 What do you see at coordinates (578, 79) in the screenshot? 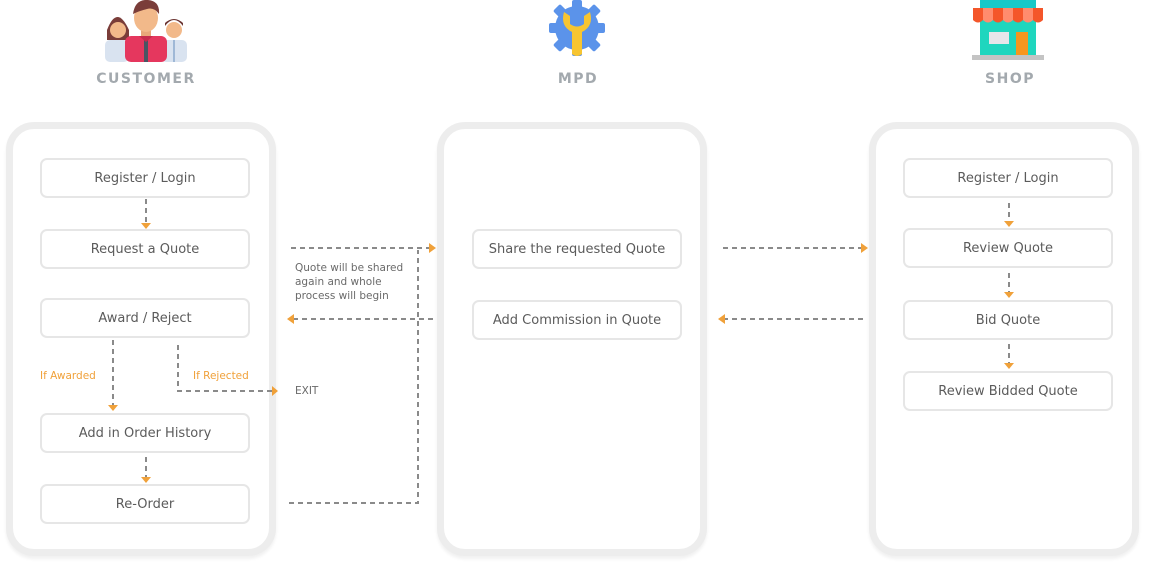
I see `mpd-title: MPD` at bounding box center [578, 79].